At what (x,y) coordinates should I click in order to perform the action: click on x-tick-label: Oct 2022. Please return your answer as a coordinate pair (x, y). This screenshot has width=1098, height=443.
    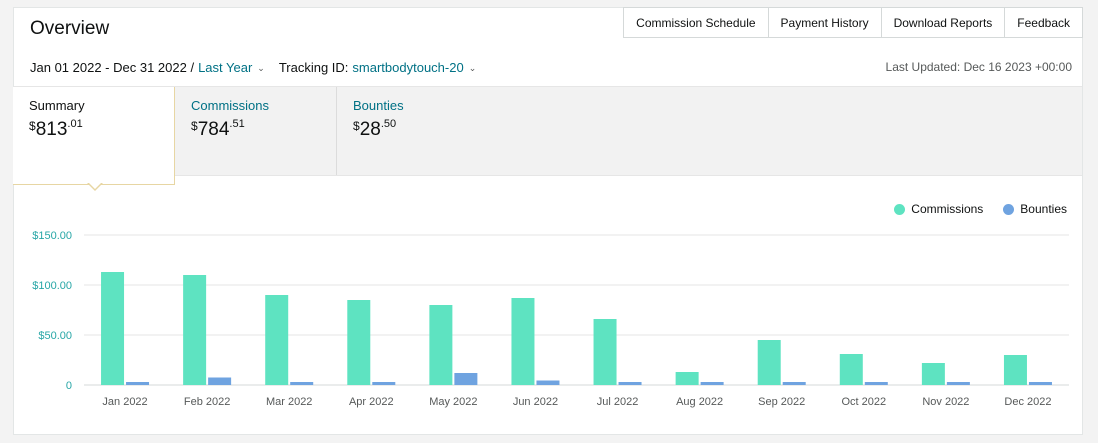
    Looking at the image, I should click on (863, 402).